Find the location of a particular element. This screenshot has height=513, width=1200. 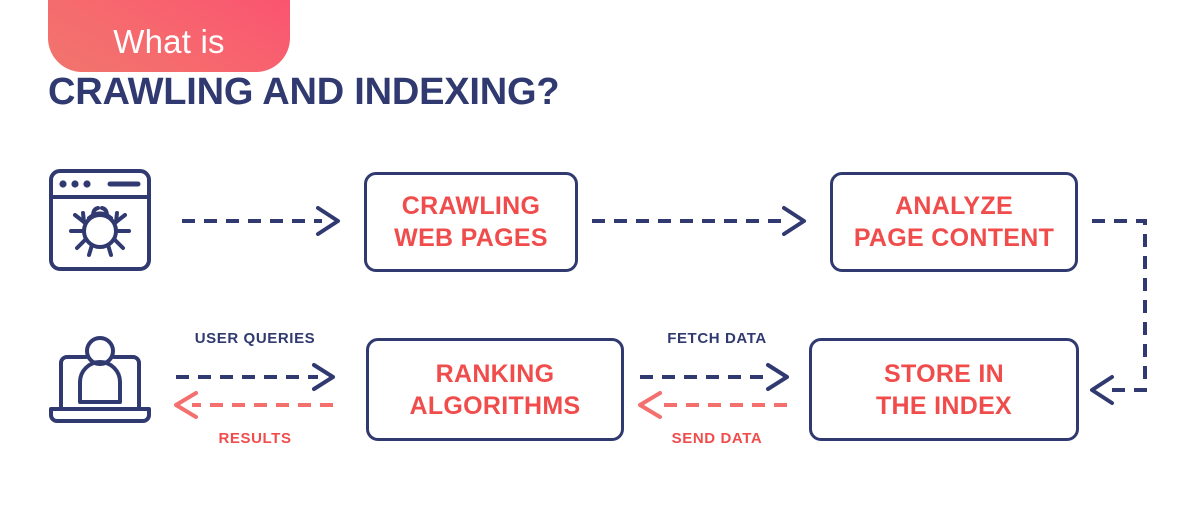

connector-results is located at coordinates (253, 405).